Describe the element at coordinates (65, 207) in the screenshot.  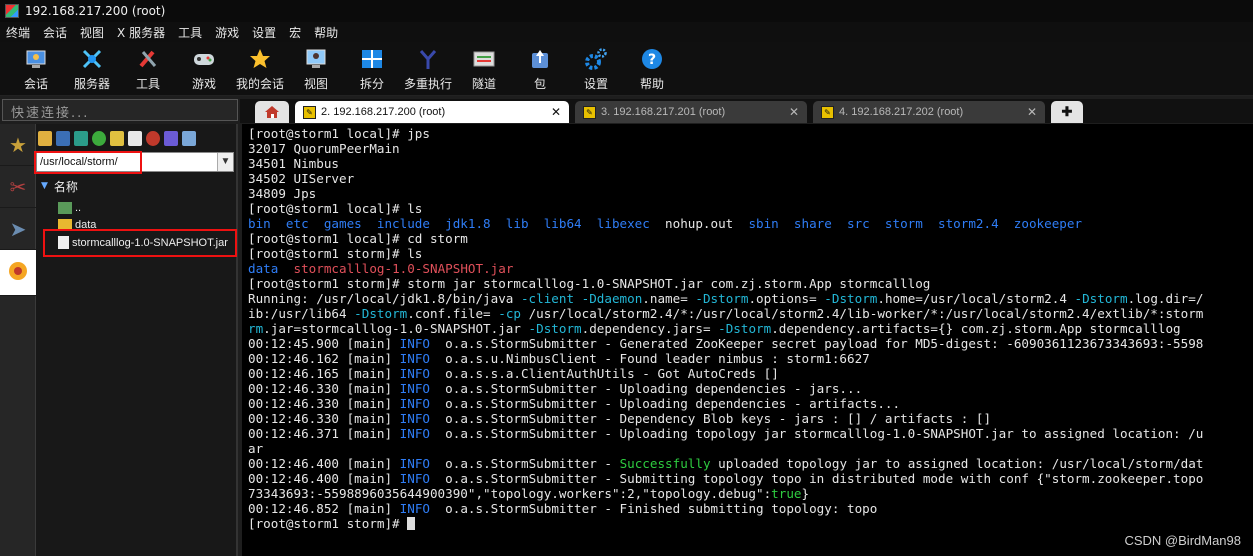
I see `parent-dir-icon` at that location.